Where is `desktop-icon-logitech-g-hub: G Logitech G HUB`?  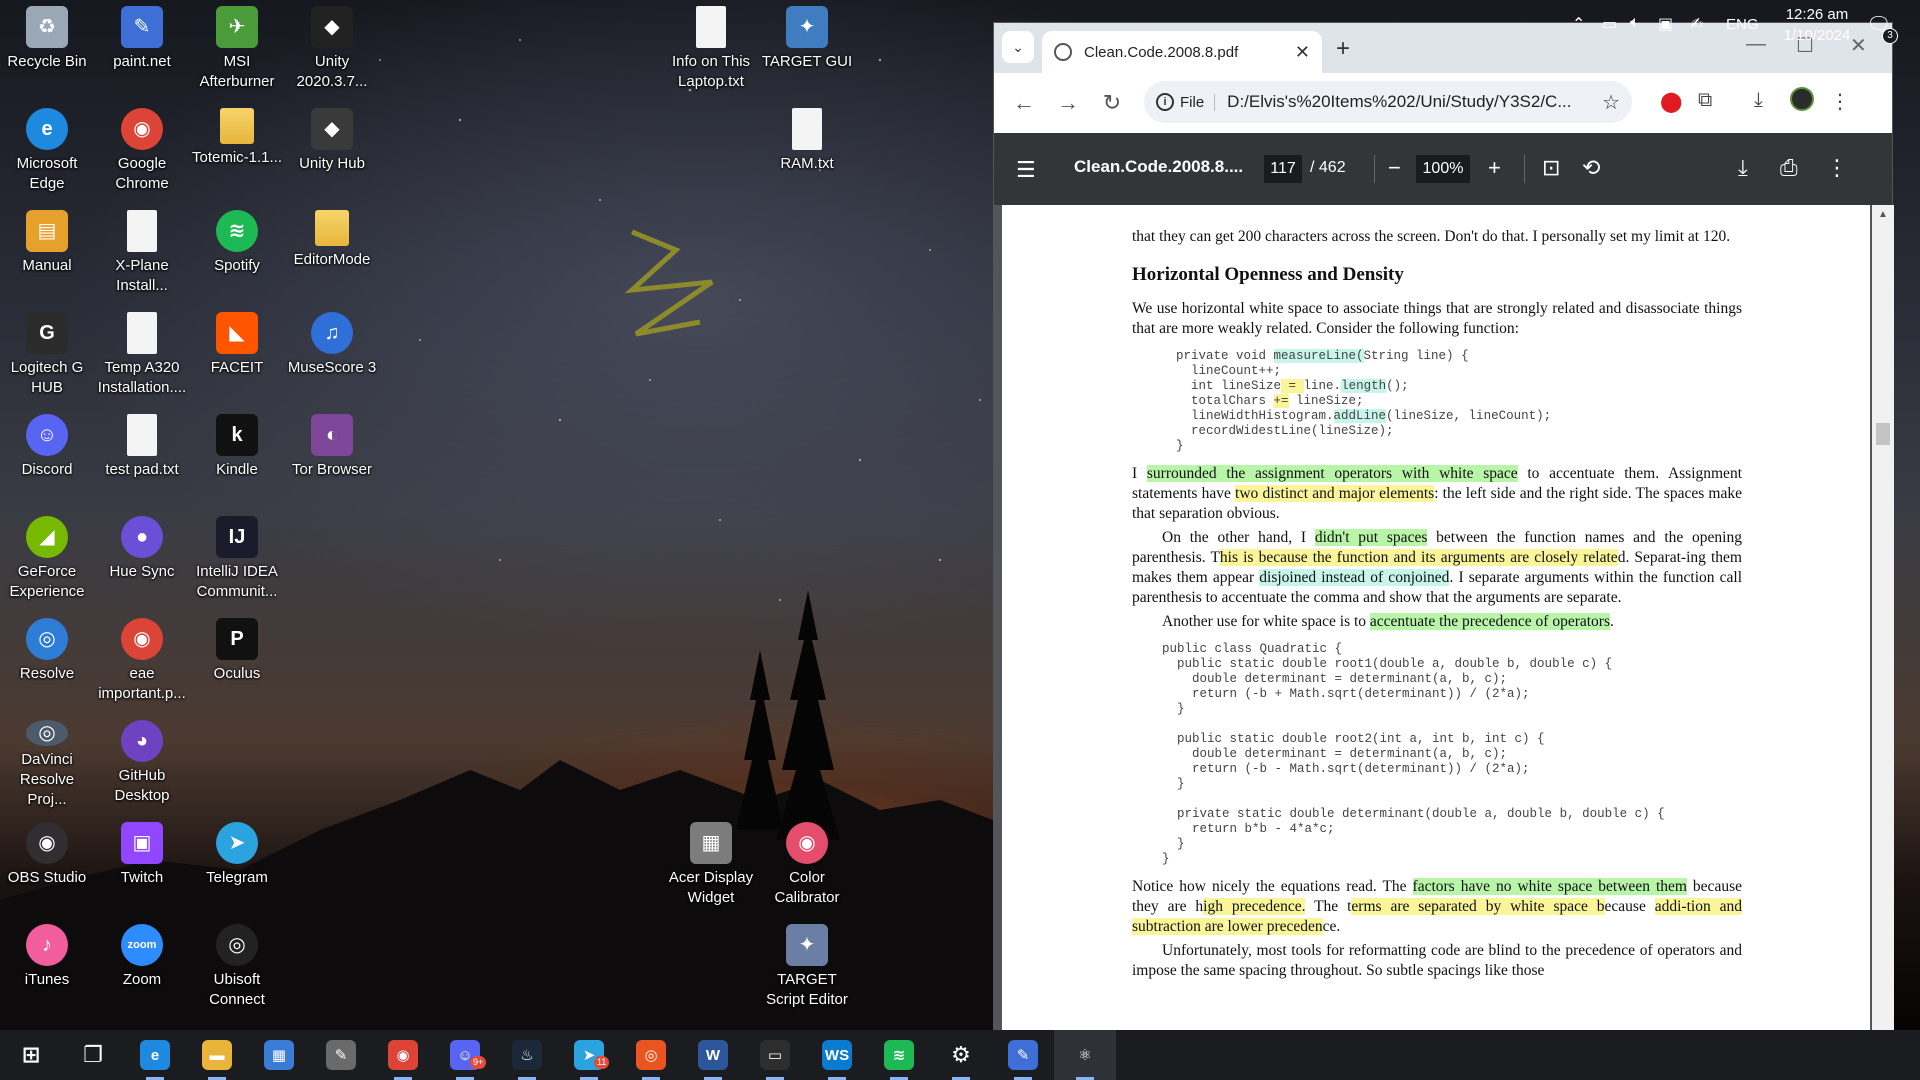
desktop-icon-logitech-g-hub: G Logitech G HUB is located at coordinates (47, 354).